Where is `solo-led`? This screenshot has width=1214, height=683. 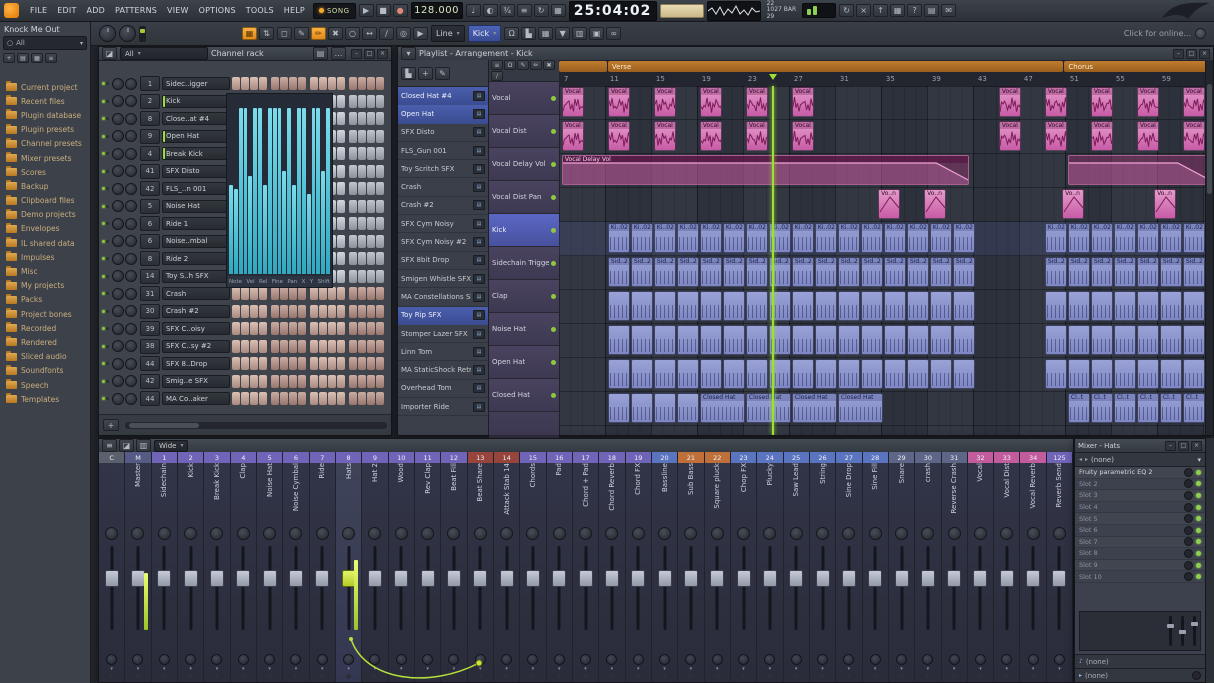
solo-led is located at coordinates (107, 364).